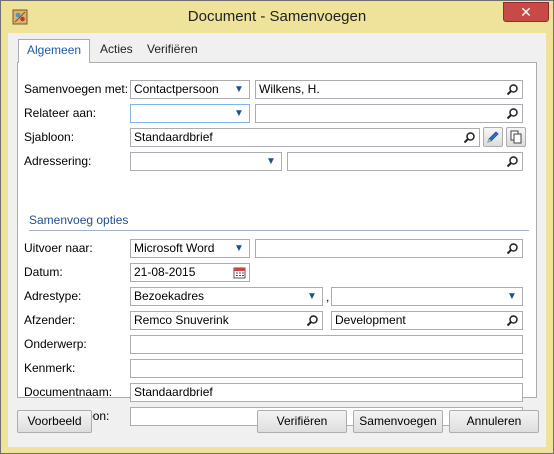 The height and width of the screenshot is (454, 554). I want to click on subject-field, so click(326, 344).